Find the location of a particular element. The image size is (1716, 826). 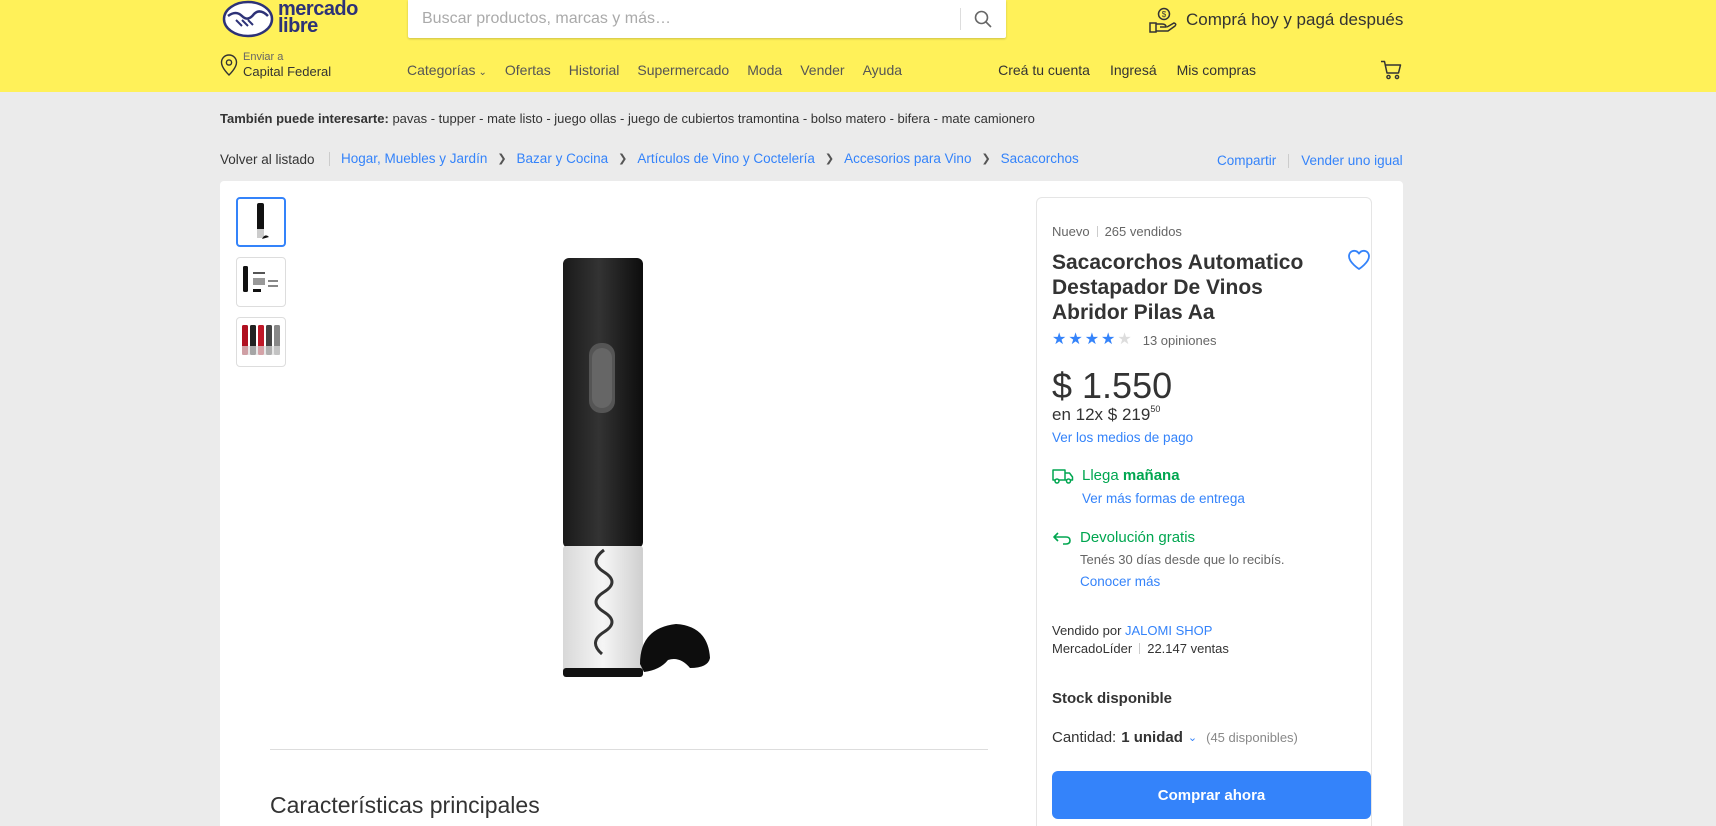

search-button is located at coordinates (983, 19).